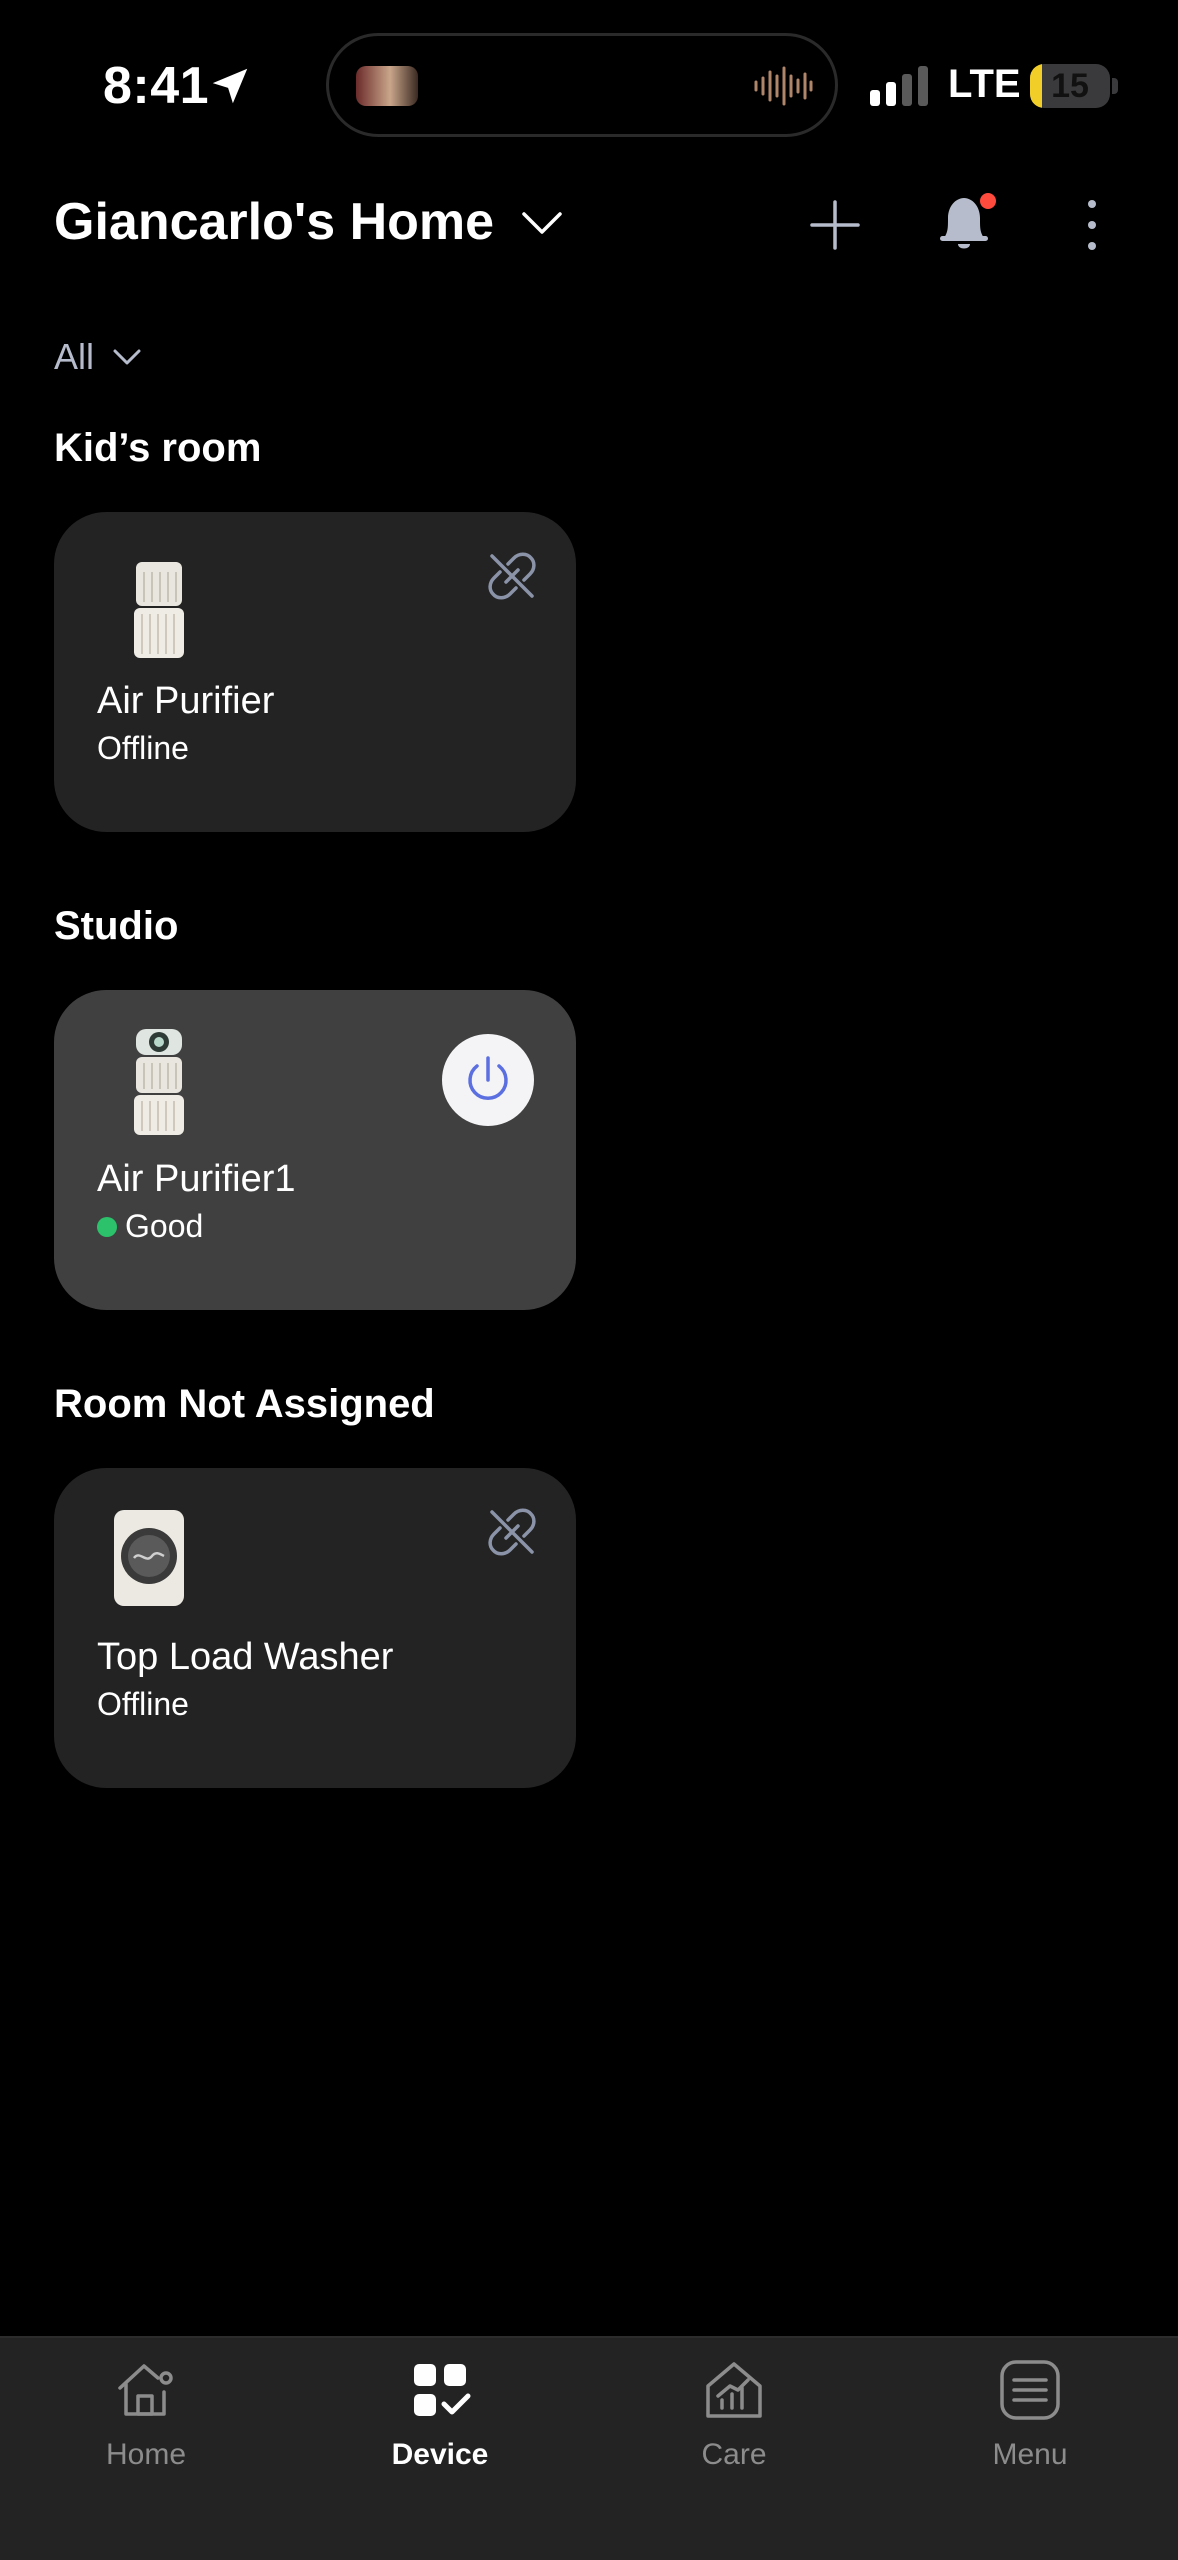 The image size is (1178, 2560). I want to click on room-title-kids-room: Kid’s room, so click(158, 448).